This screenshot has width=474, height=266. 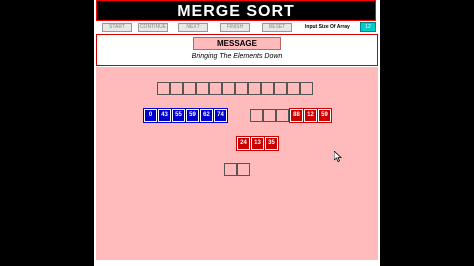 What do you see at coordinates (206, 115) in the screenshot?
I see `left-array-cell: 62` at bounding box center [206, 115].